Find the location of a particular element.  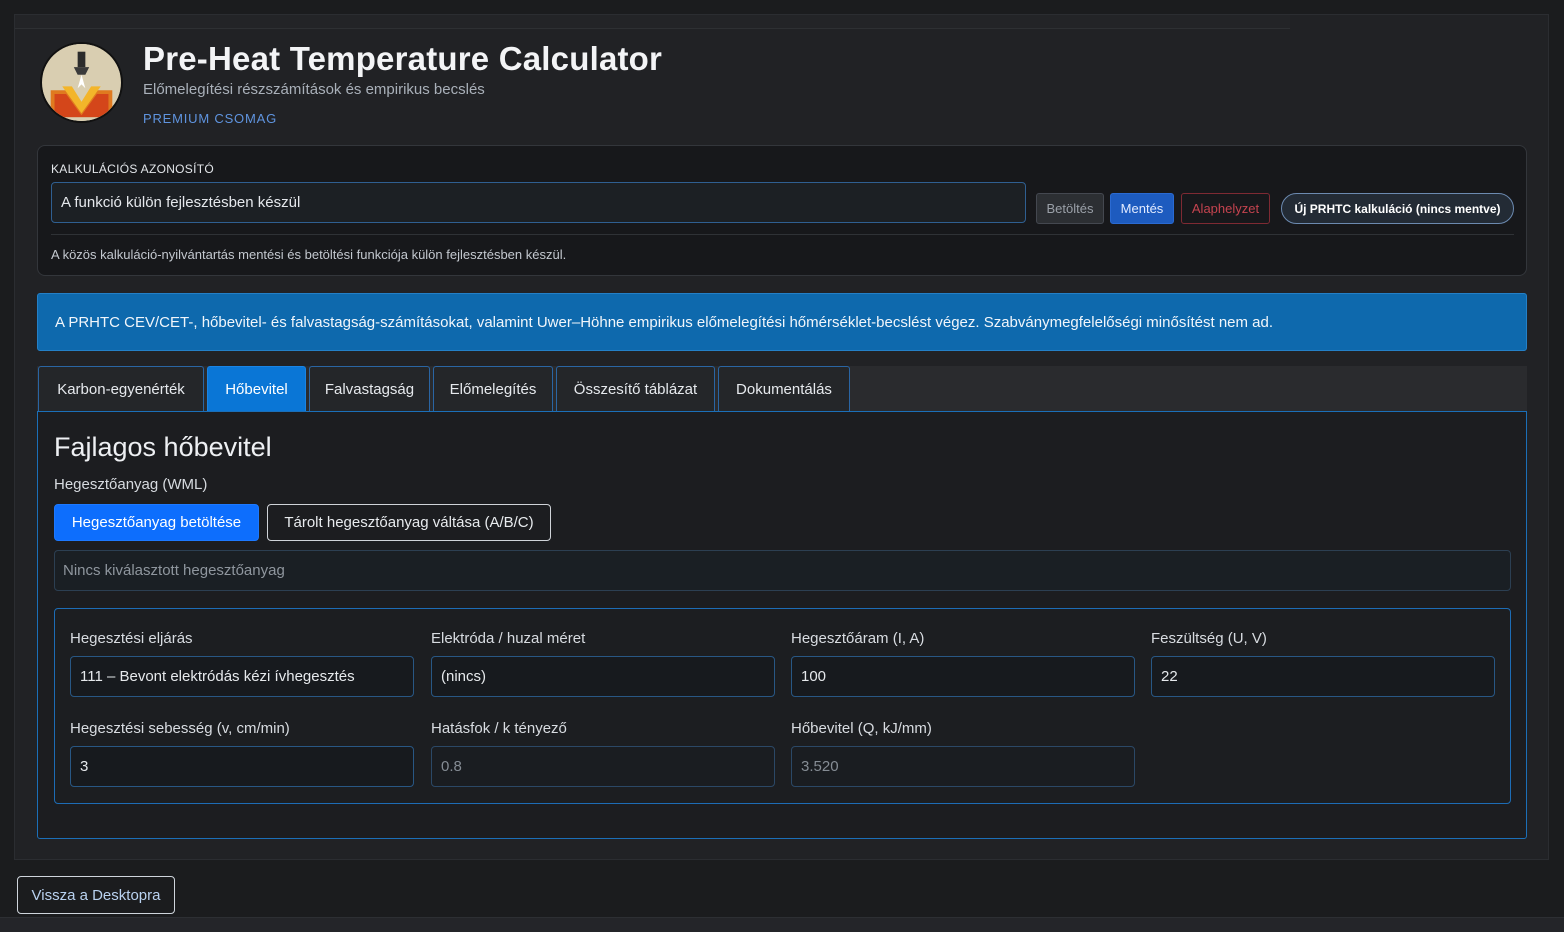

tab-carbon-equivalent: Karbon-egyenérték is located at coordinates (121, 388).